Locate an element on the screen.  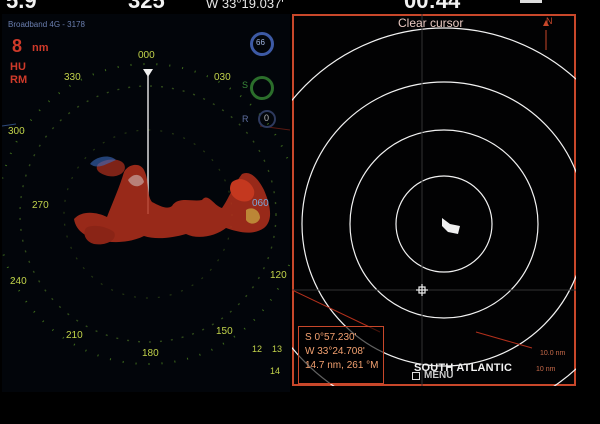
range-value: 8 is located at coordinates (17, 46).